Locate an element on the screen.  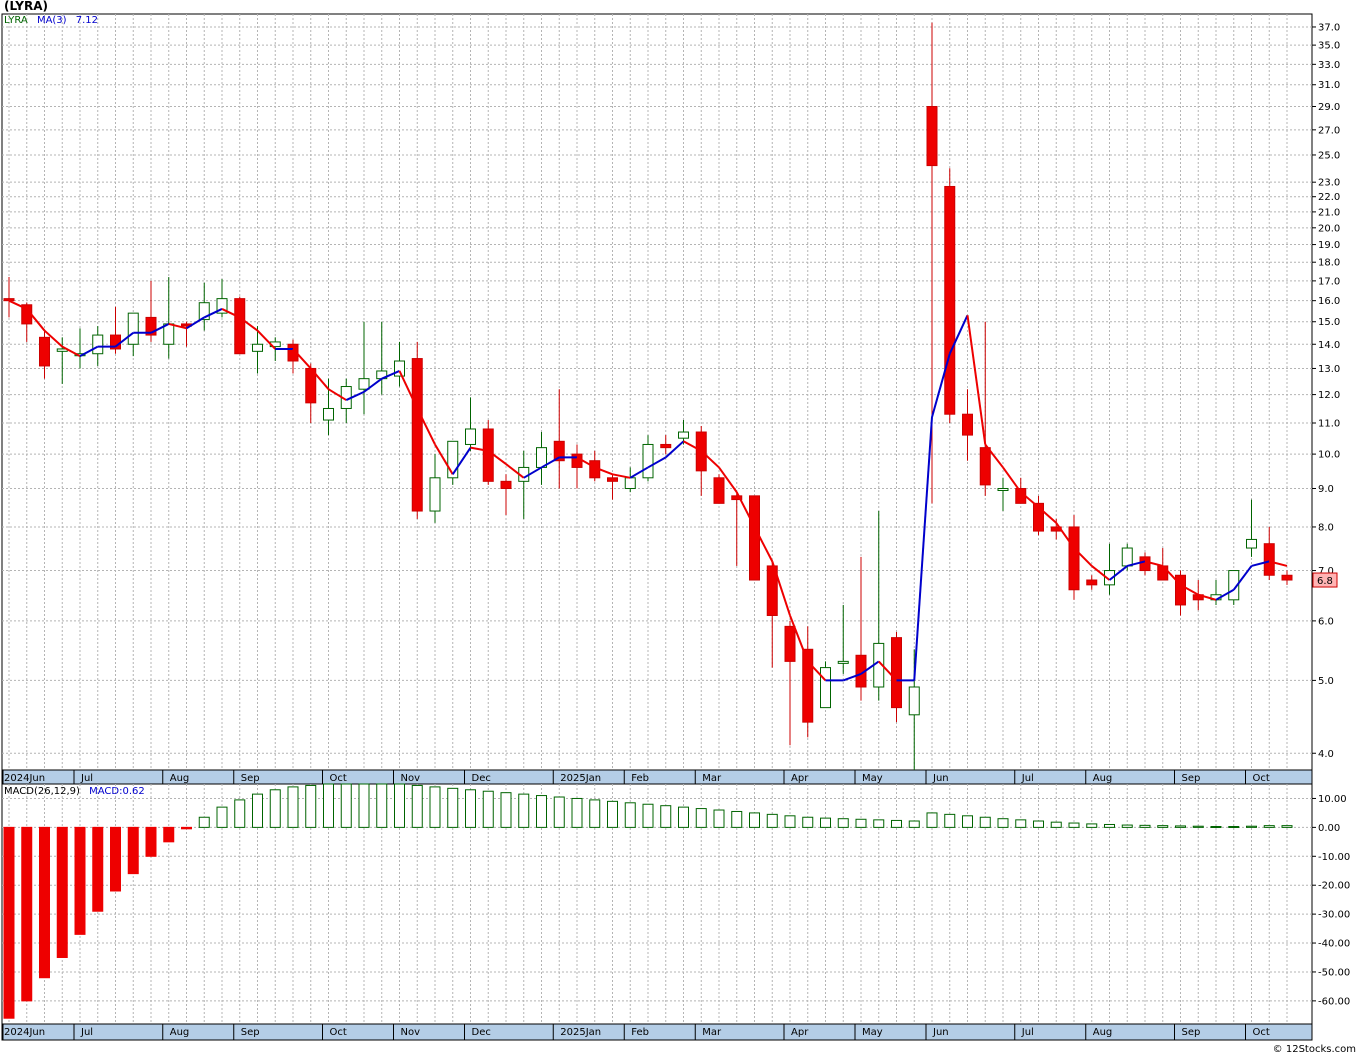
macd-y-tick-label: -50.00 is located at coordinates (1334, 972).